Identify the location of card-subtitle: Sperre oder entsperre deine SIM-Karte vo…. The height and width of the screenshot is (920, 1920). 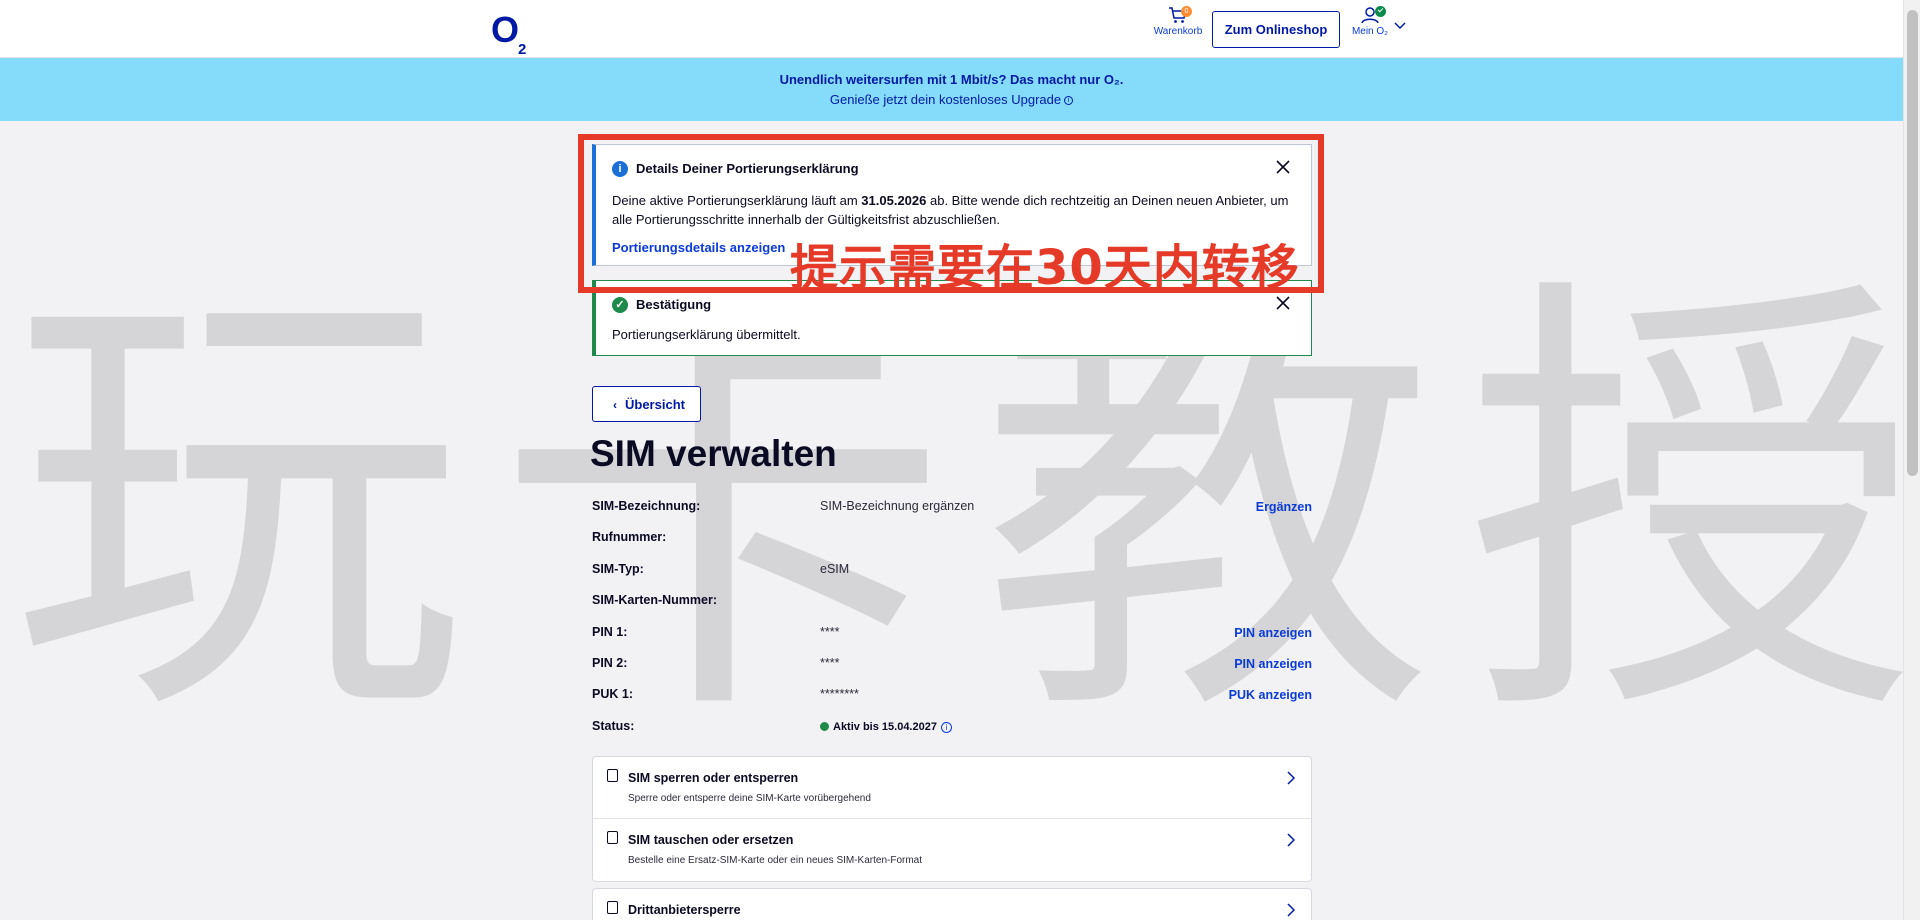
(749, 798).